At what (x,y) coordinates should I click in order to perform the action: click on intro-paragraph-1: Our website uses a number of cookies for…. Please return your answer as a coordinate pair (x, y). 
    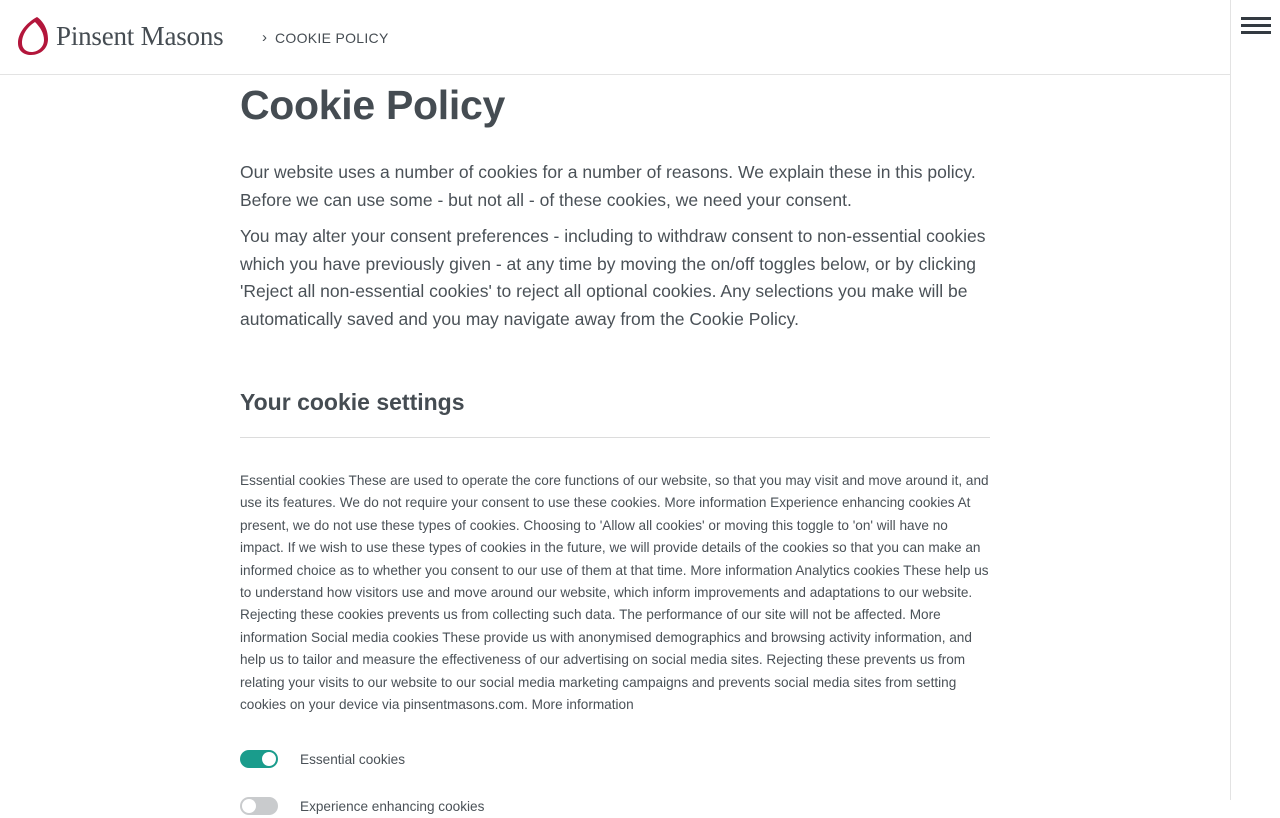
    Looking at the image, I should click on (608, 186).